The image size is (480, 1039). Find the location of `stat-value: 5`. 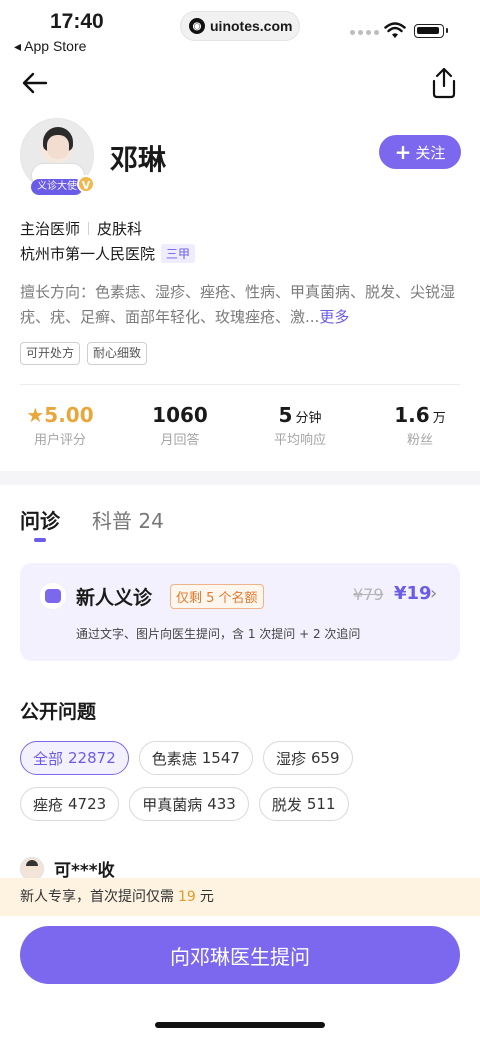

stat-value: 5 is located at coordinates (285, 415).